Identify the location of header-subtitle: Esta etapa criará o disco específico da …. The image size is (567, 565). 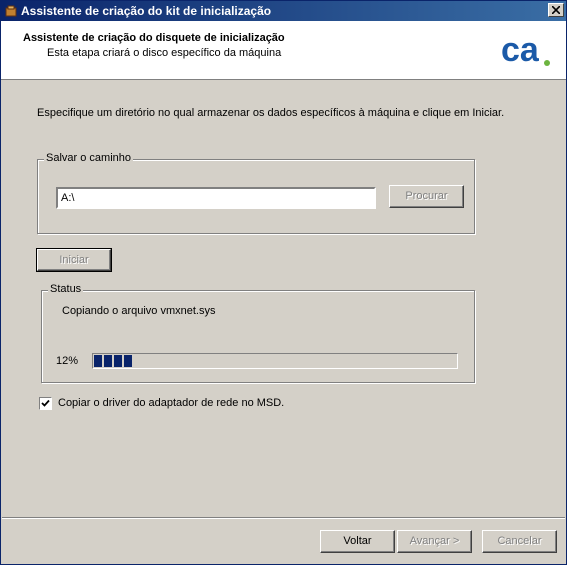
(164, 53).